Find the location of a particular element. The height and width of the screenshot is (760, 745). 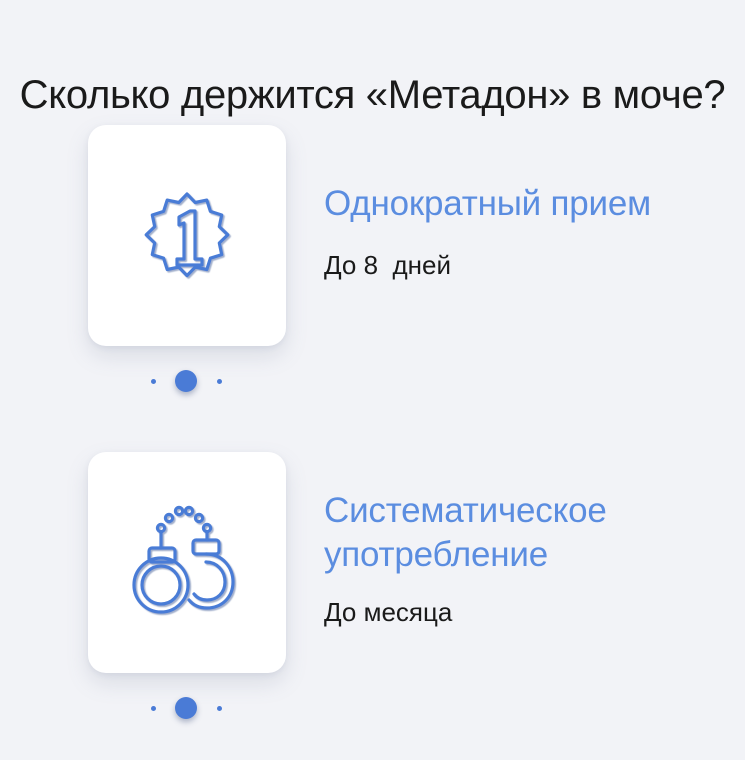

item-title: Однократный прием is located at coordinates (488, 203).